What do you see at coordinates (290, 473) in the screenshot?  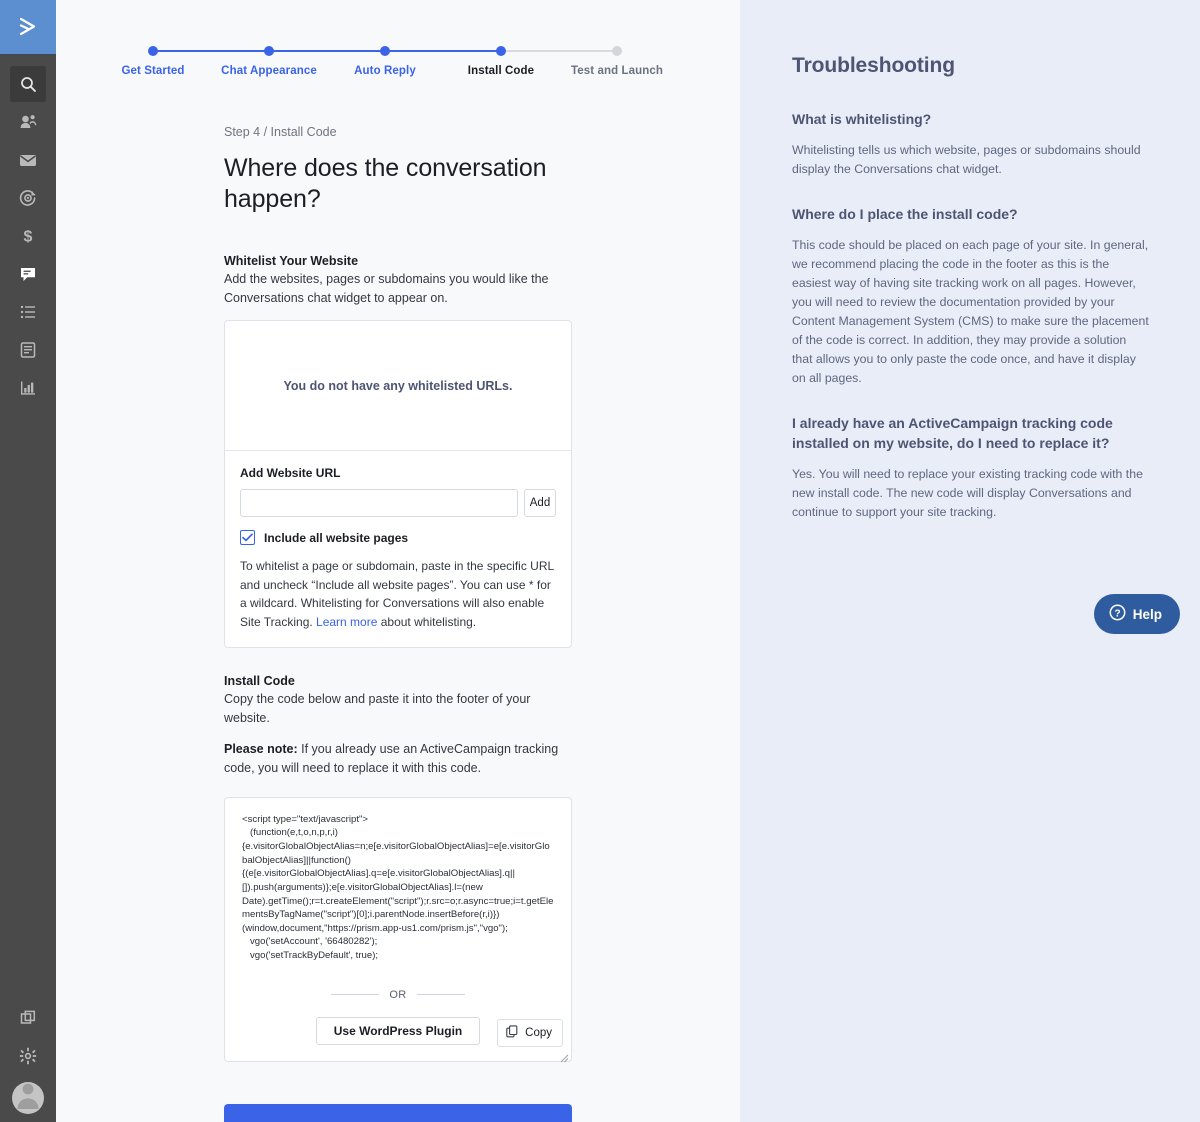 I see `add-website-url-label: Add Website URL` at bounding box center [290, 473].